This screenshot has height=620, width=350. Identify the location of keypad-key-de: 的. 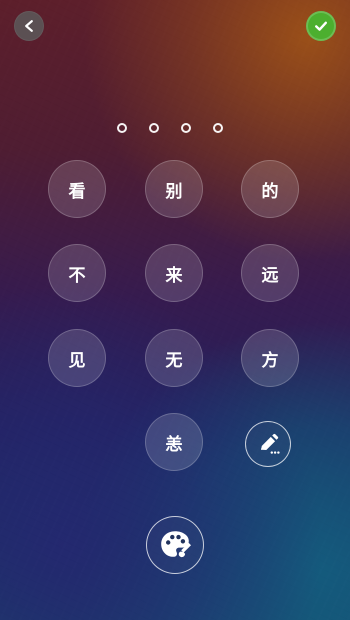
(270, 189).